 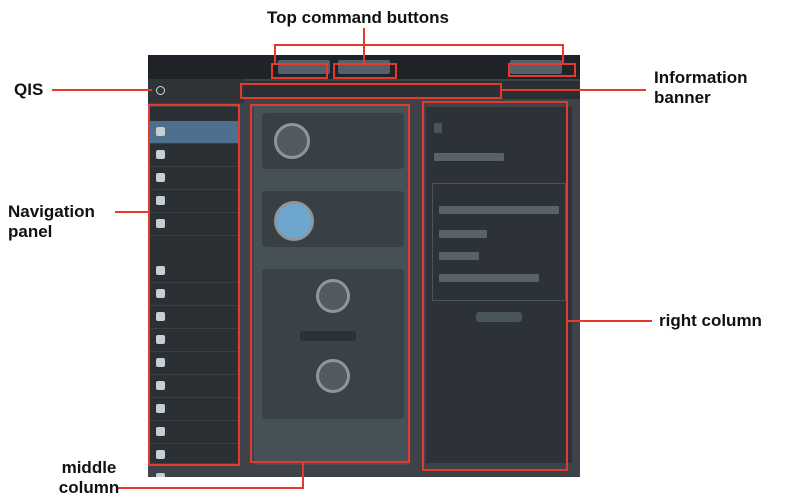 What do you see at coordinates (371, 91) in the screenshot?
I see `information-banner-frame` at bounding box center [371, 91].